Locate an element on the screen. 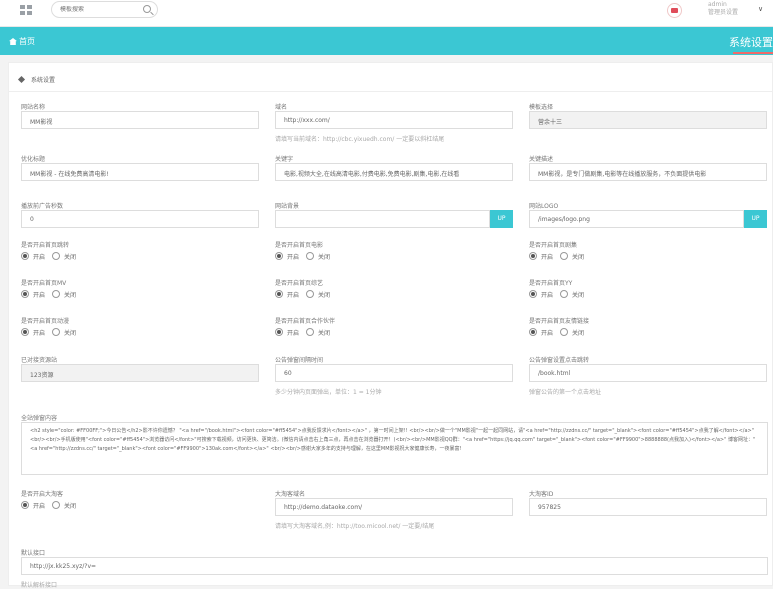 The height and width of the screenshot is (589, 773). series-off-radio is located at coordinates (564, 256).